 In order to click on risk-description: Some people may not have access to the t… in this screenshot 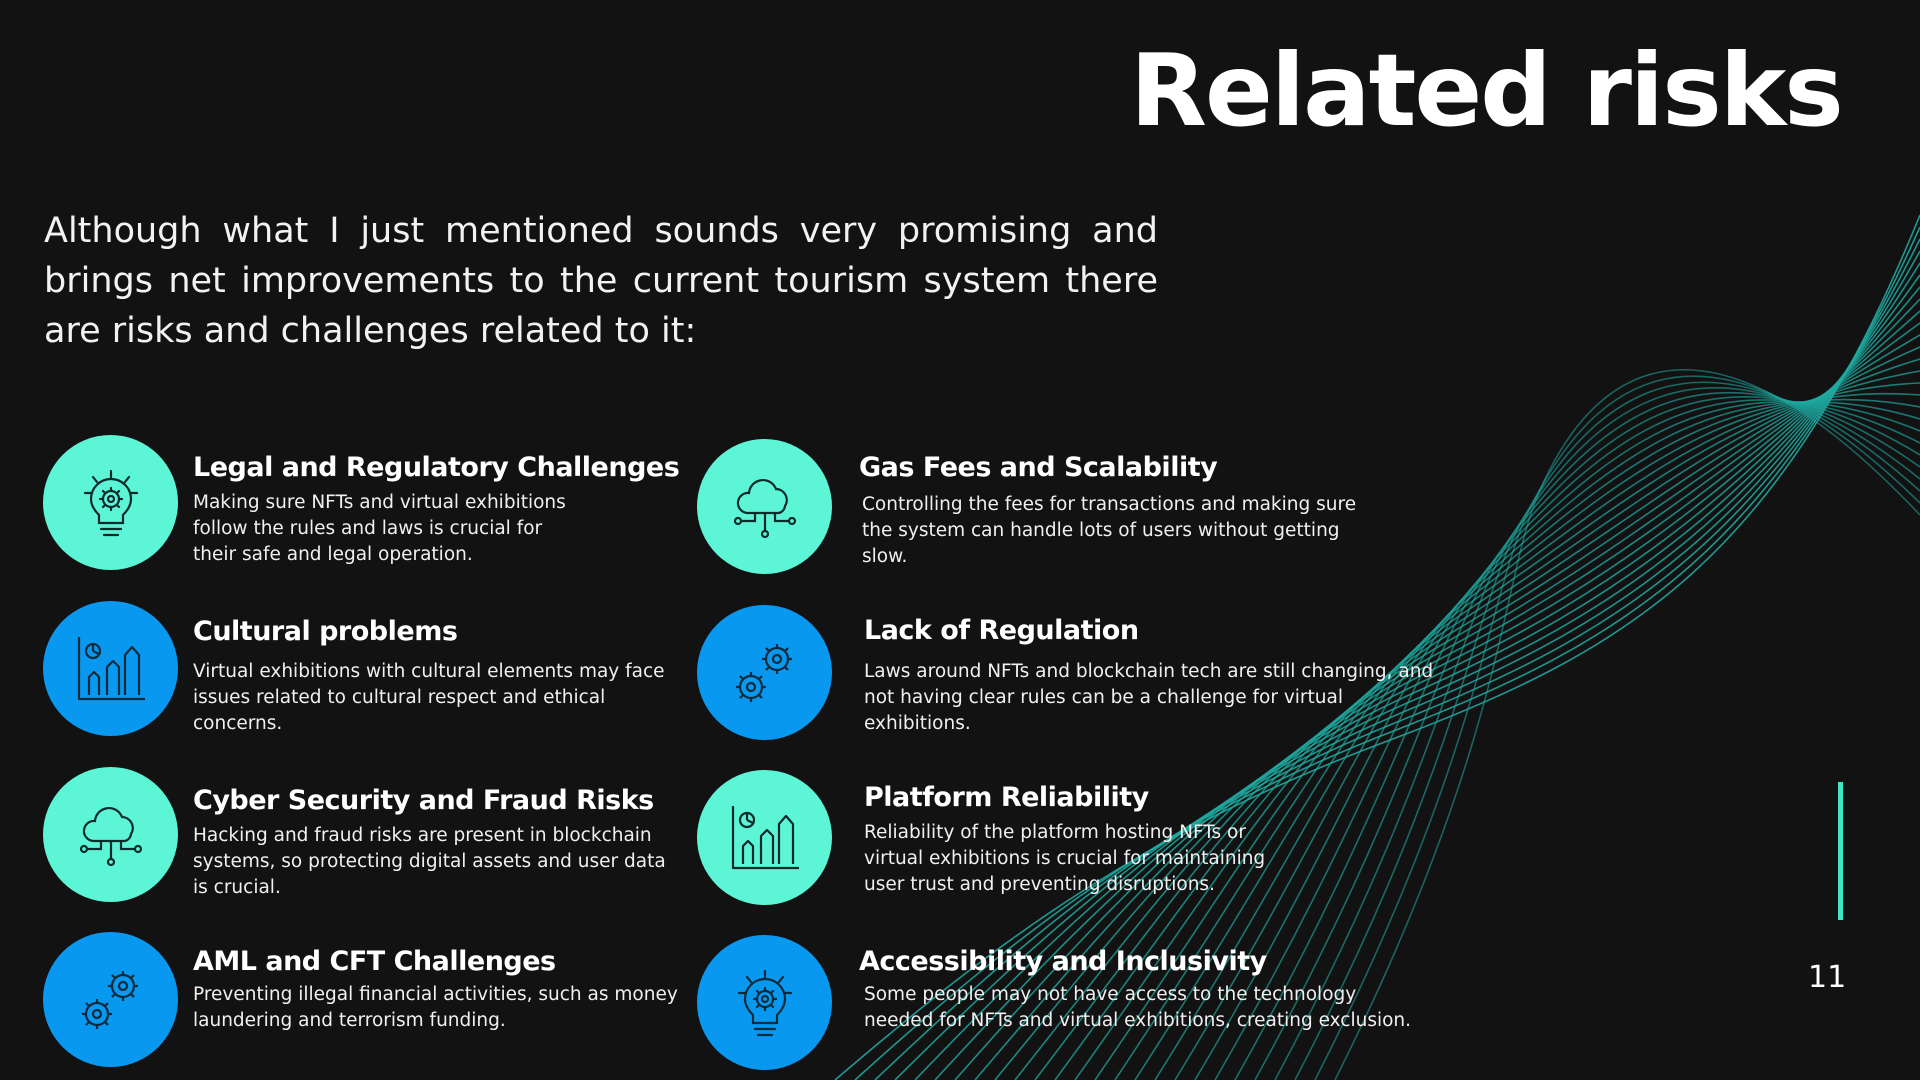, I will do `click(1138, 1007)`.